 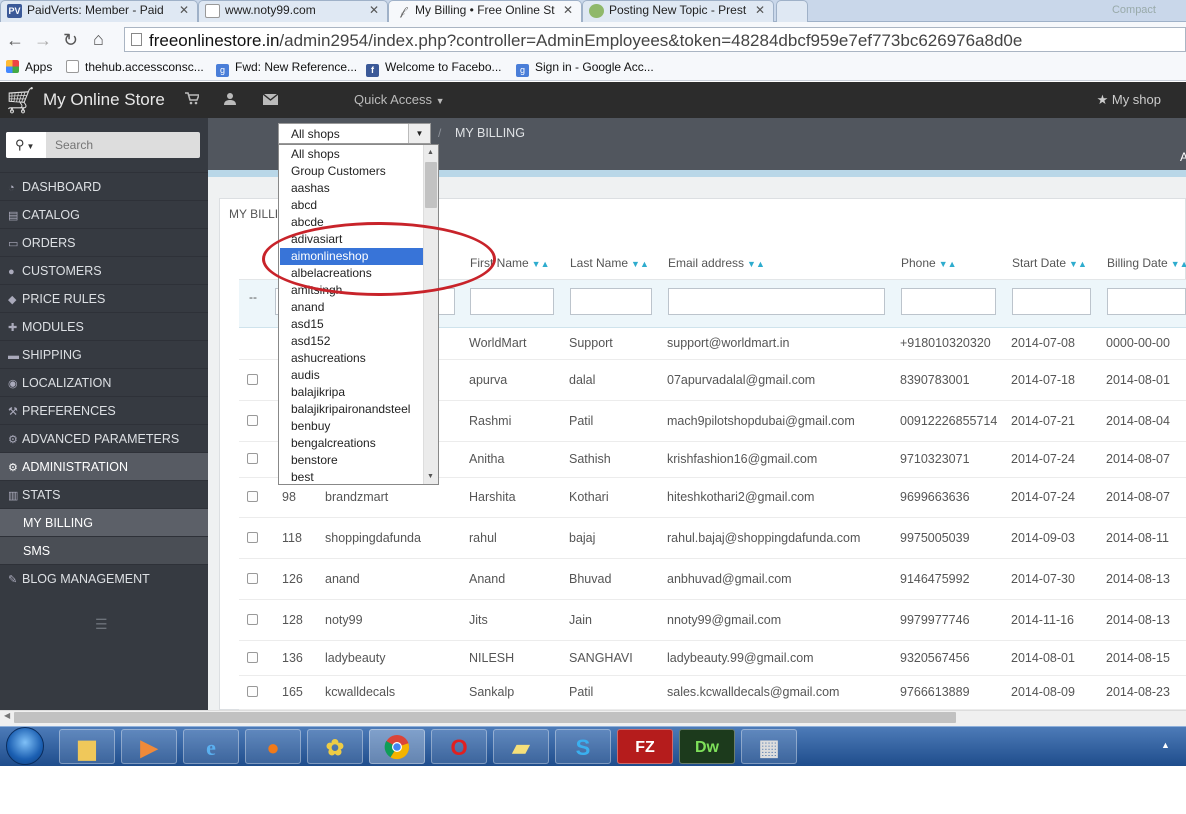 I want to click on sidebar-item-customers: ● CUSTOMERS, so click(x=104, y=270).